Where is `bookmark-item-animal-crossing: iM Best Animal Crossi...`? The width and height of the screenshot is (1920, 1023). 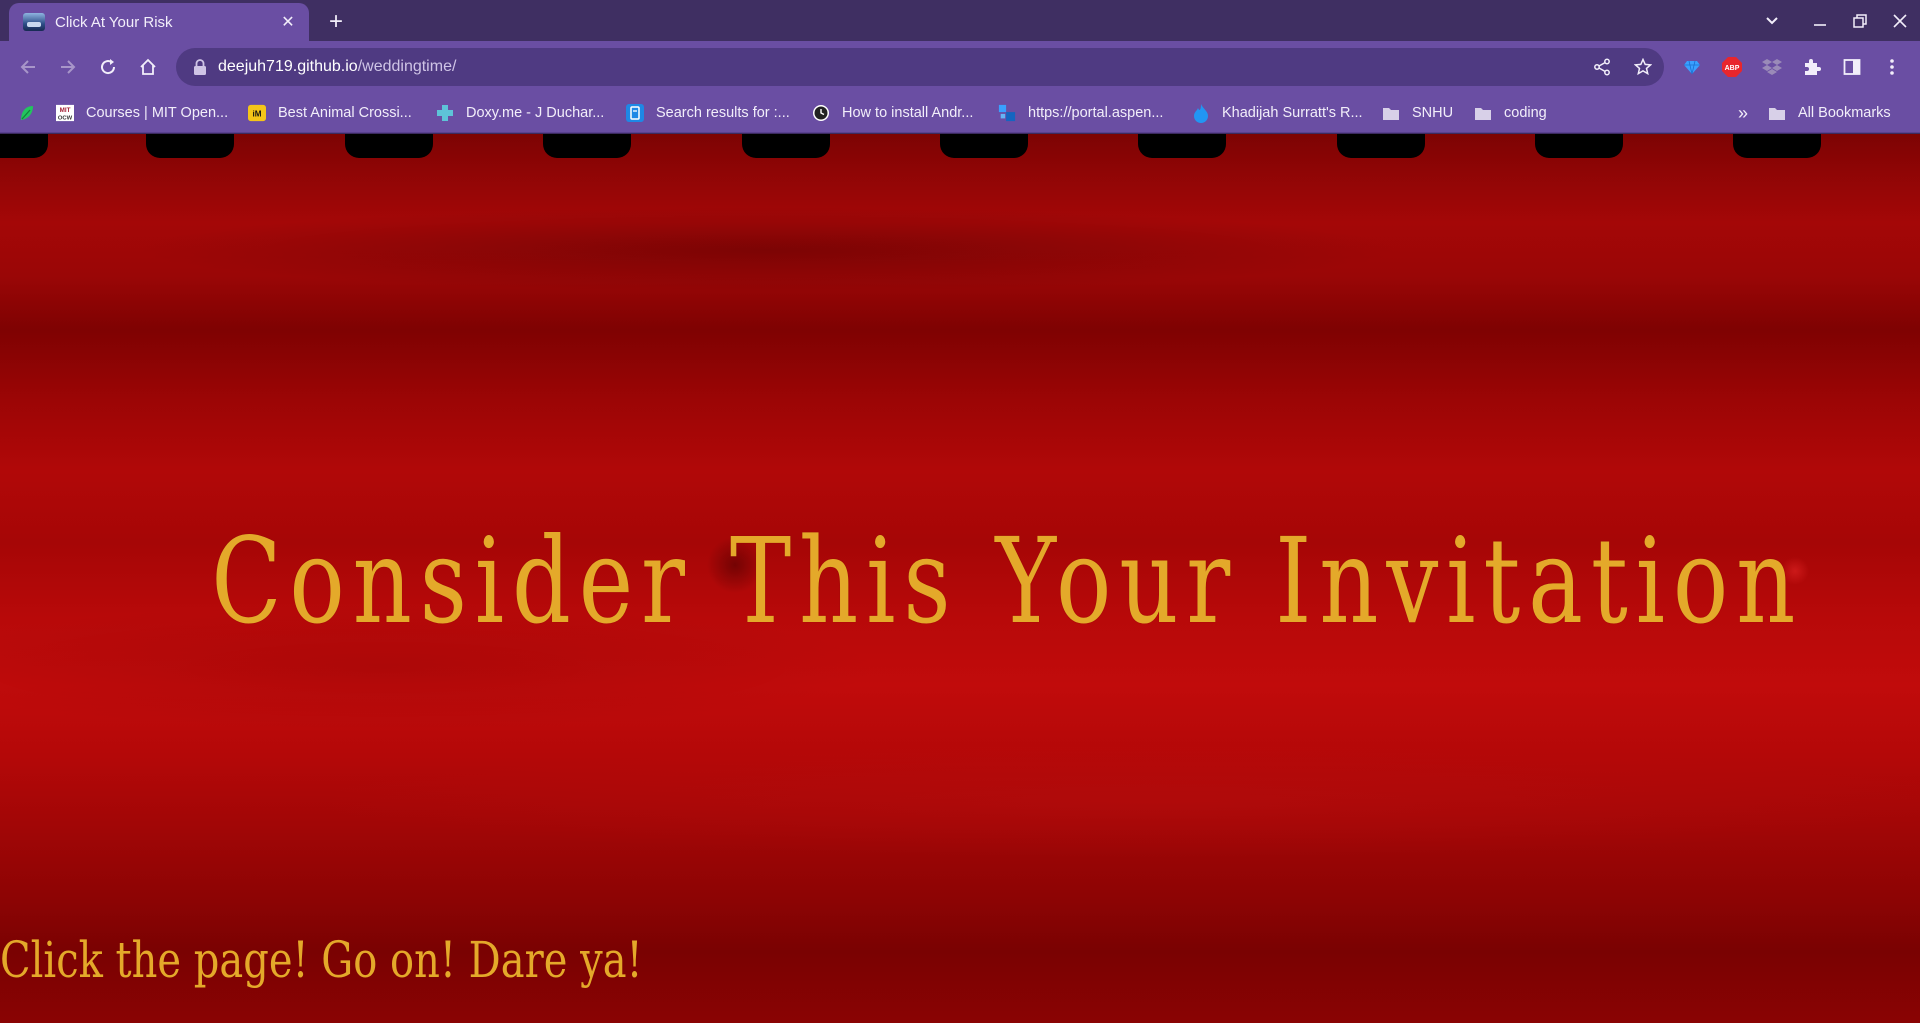
bookmark-item-animal-crossing: iM Best Animal Crossi... is located at coordinates (330, 113).